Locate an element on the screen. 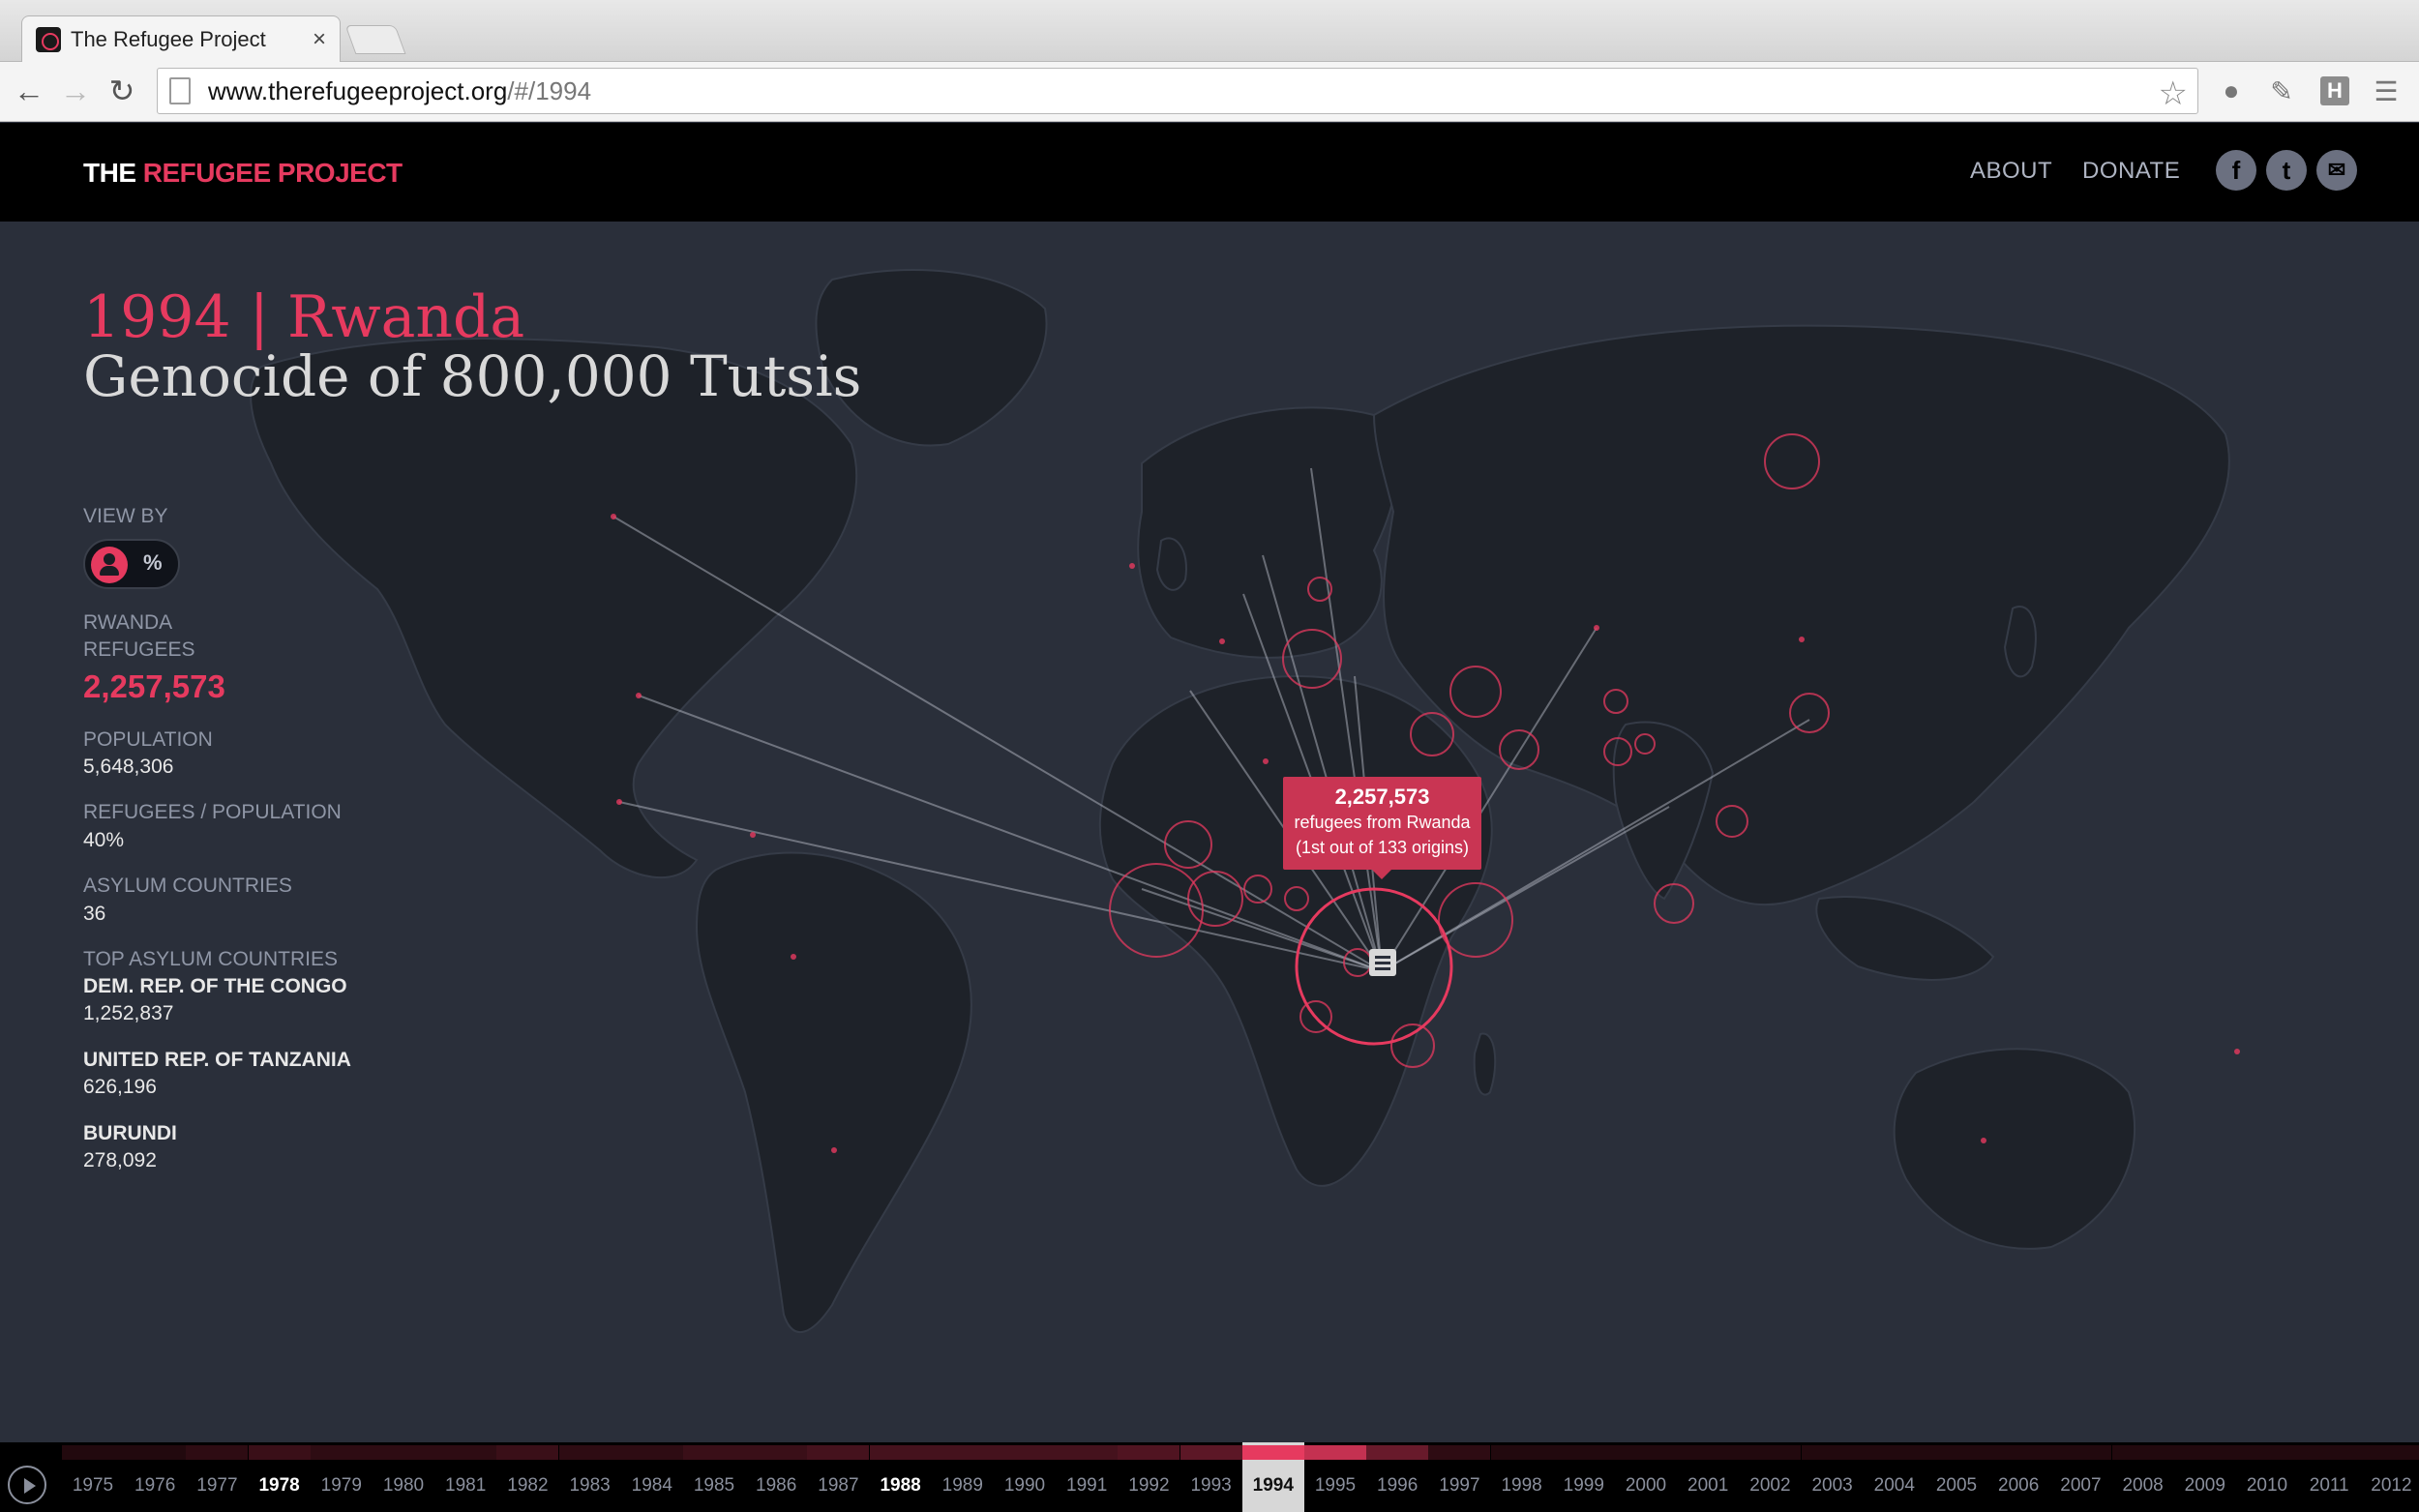  timeline-year-2004: 2004 is located at coordinates (1895, 1477).